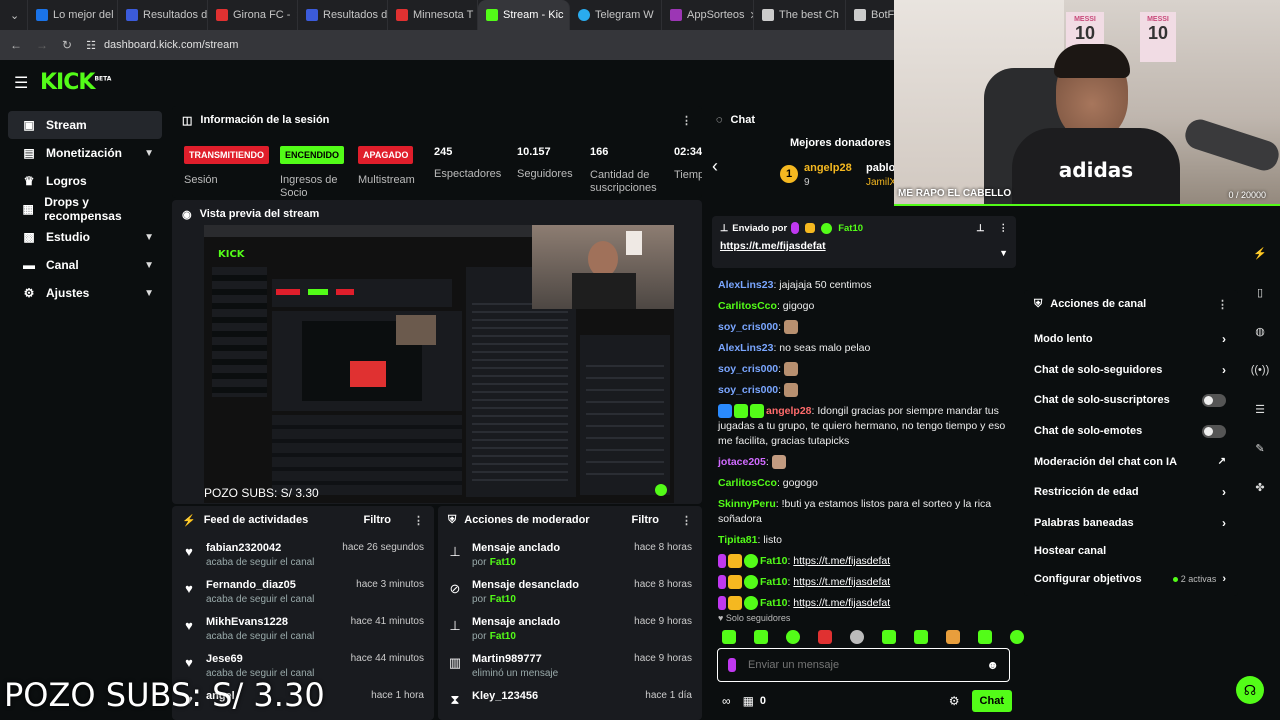 The width and height of the screenshot is (1280, 720). I want to click on stat-label: Multistream, so click(386, 180).